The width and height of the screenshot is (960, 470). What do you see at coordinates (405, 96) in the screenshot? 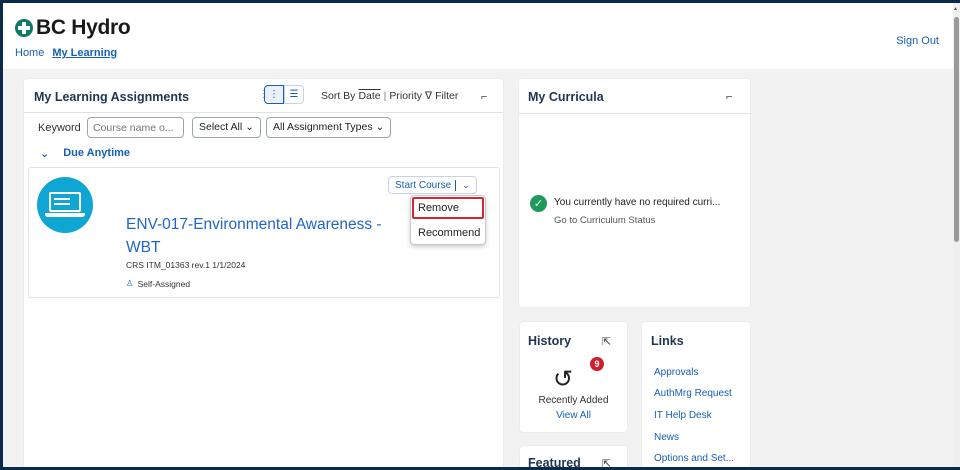
I see `sort-priority: Priority` at bounding box center [405, 96].